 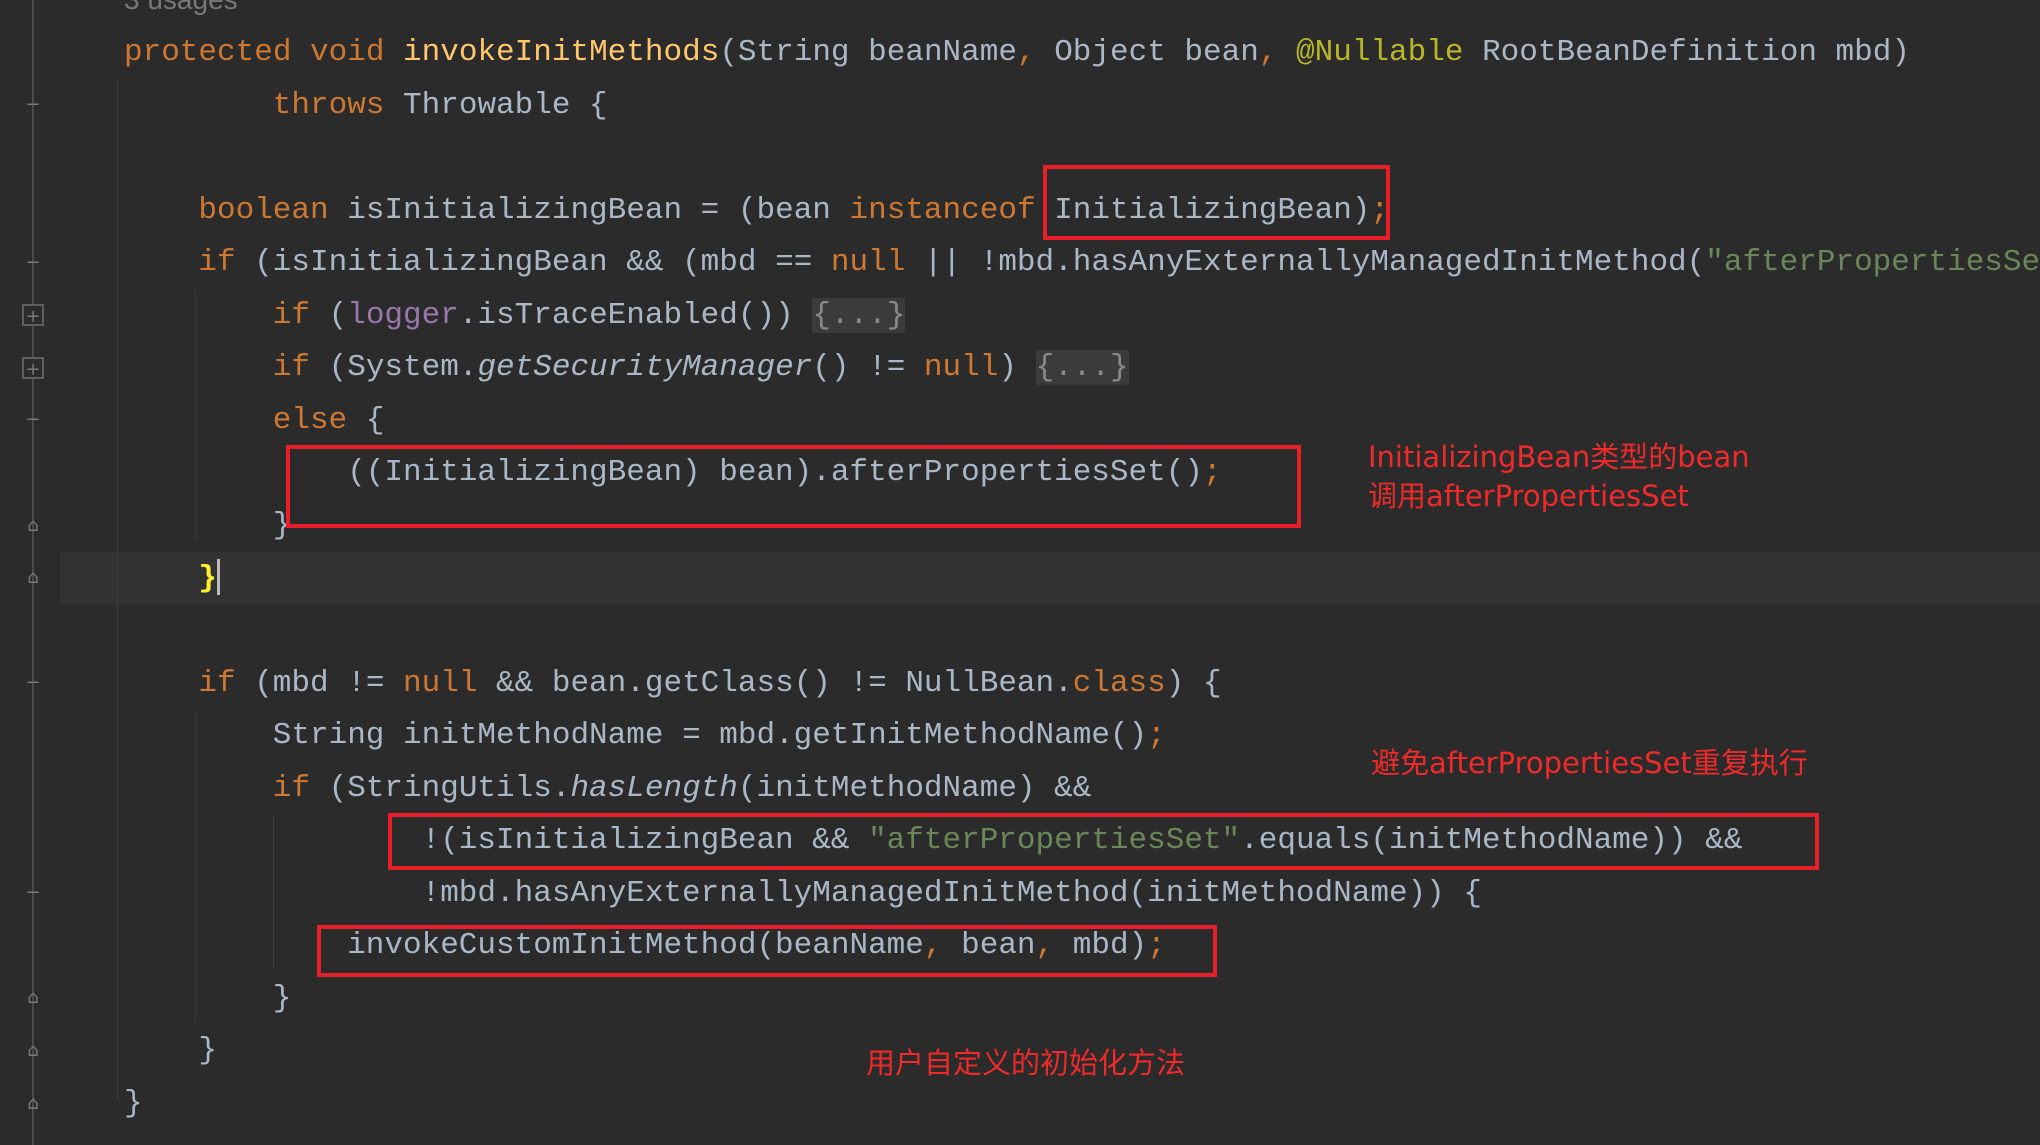 I want to click on code-token: hasLength, so click(x=654, y=788).